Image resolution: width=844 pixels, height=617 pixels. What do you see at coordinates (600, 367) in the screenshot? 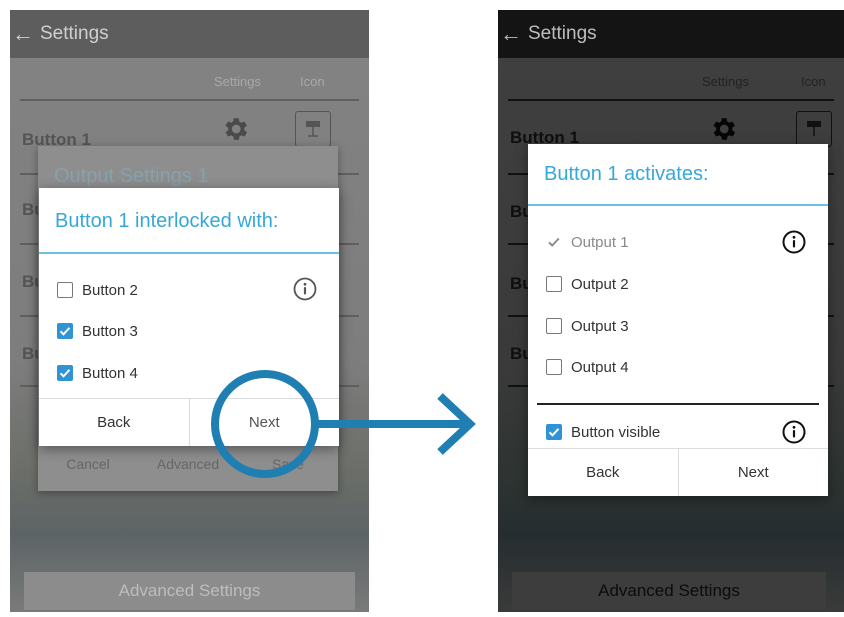
I see `option-label: Output 4` at bounding box center [600, 367].